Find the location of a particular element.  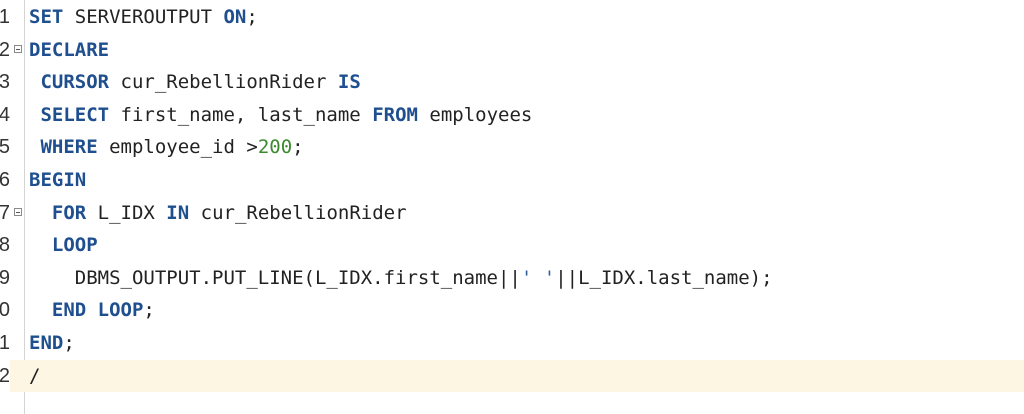

keyword-token: SELECT is located at coordinates (75, 114).